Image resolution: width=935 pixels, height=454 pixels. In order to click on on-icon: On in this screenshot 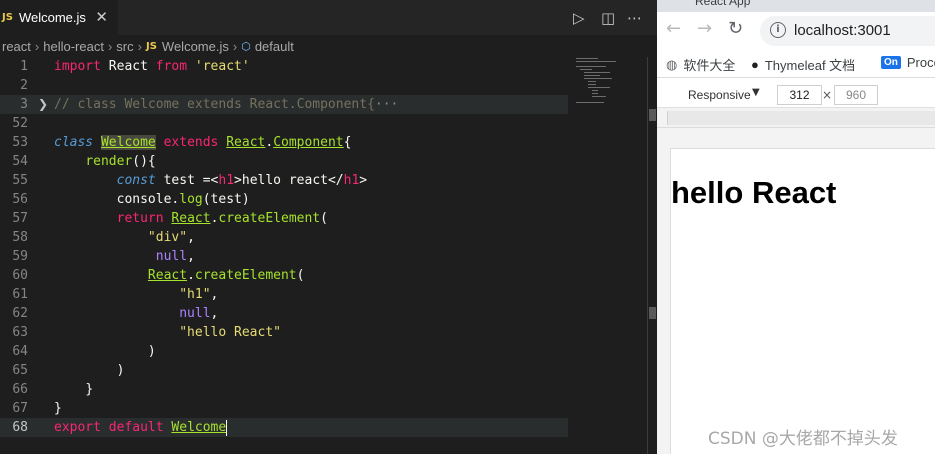, I will do `click(891, 62)`.